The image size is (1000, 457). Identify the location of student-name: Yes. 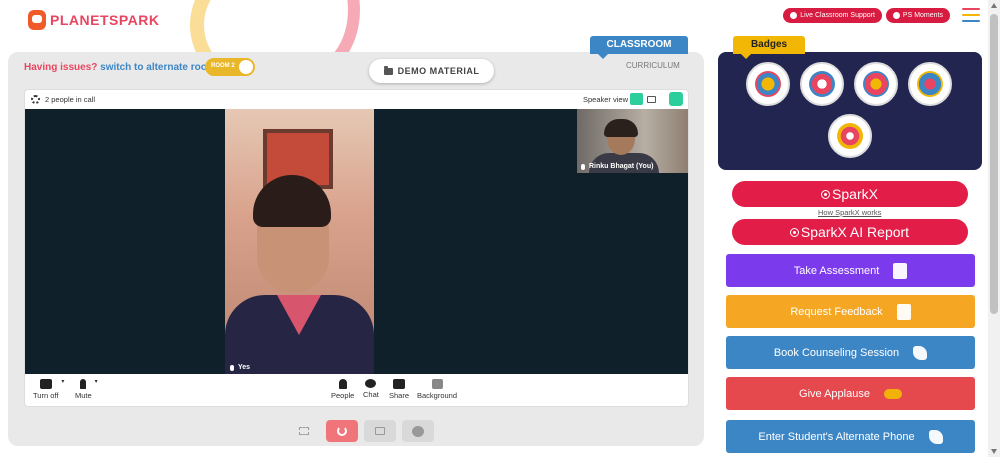
(244, 367).